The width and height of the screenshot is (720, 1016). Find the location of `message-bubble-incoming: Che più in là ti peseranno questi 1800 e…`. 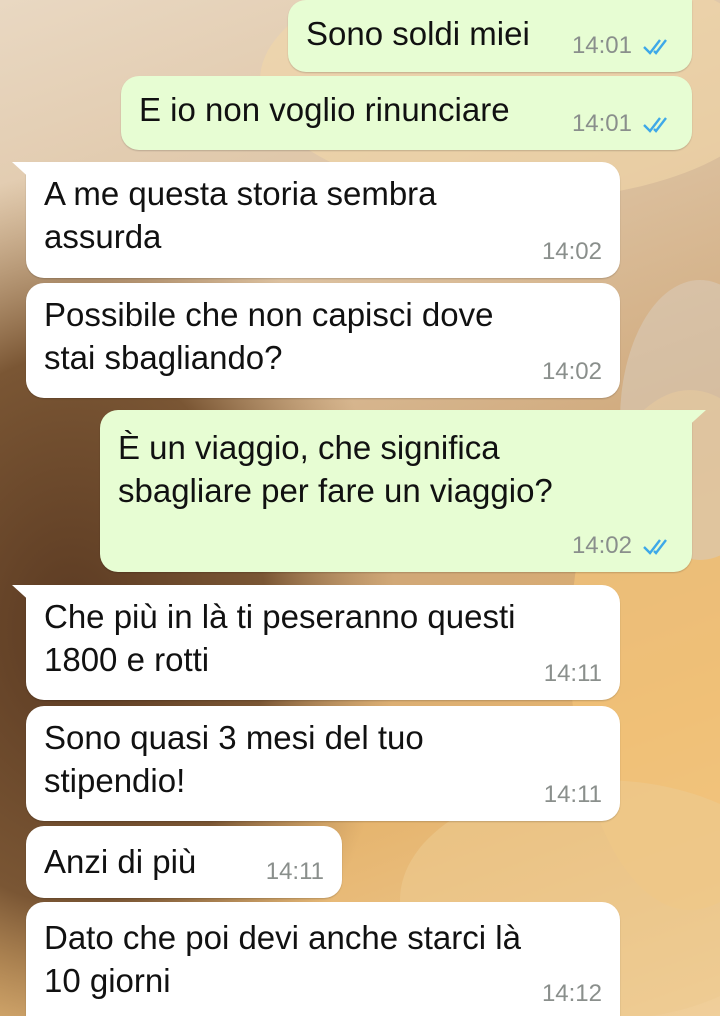

message-bubble-incoming: Che più in là ti peseranno questi 1800 e… is located at coordinates (316, 642).